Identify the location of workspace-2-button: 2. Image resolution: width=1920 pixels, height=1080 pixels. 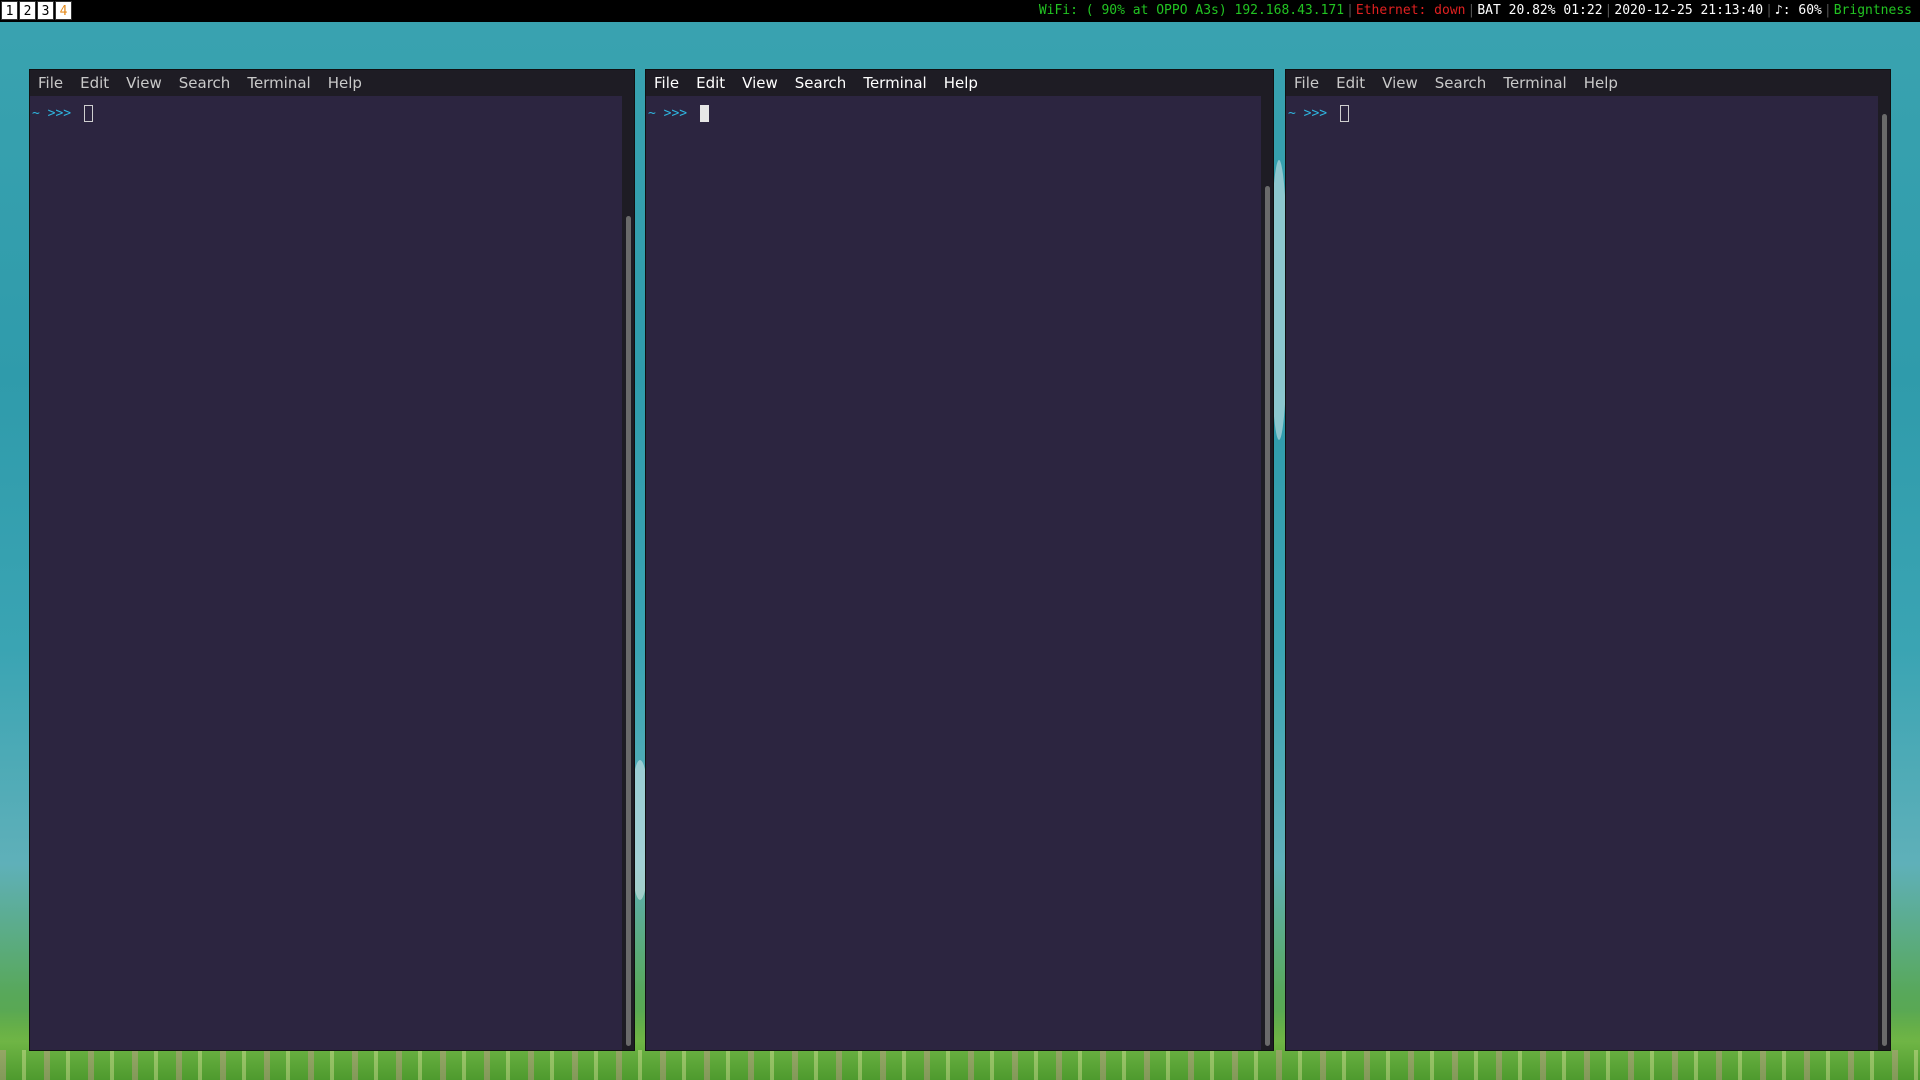
(27, 10).